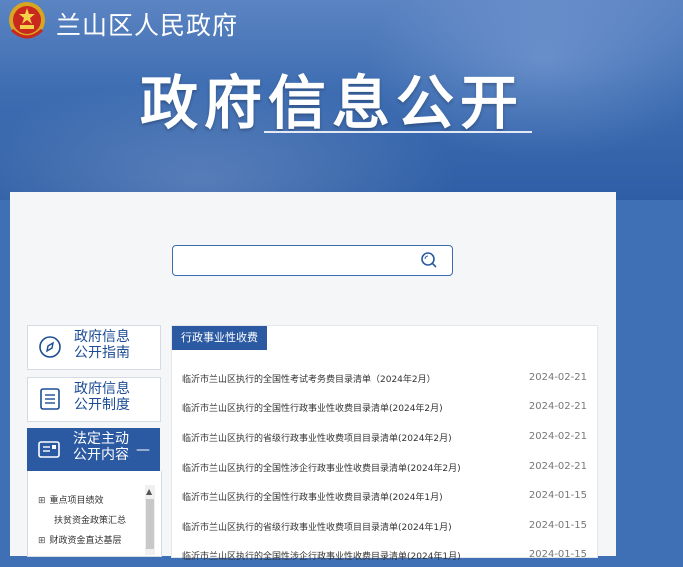  Describe the element at coordinates (102, 353) in the screenshot. I see `label-line: 公开指南` at that location.